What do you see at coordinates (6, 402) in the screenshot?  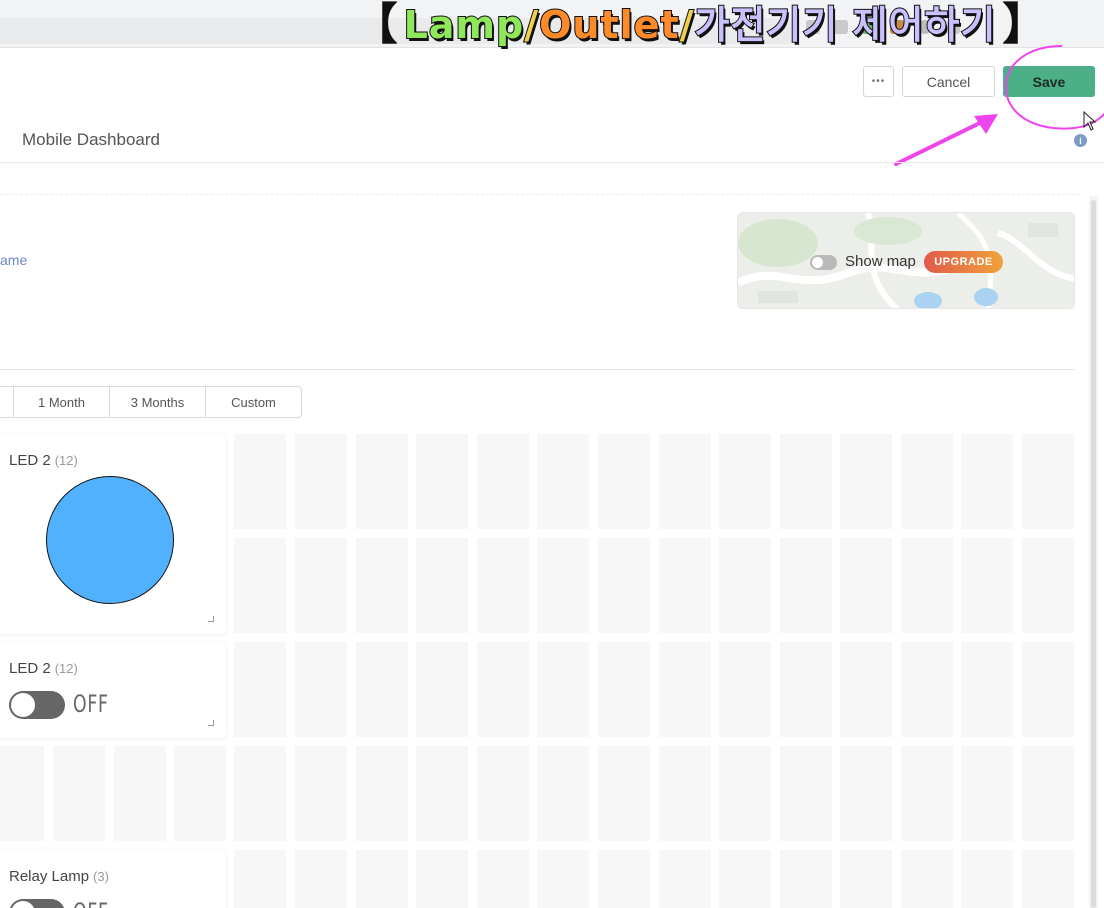 I see `range-tab-hidden` at bounding box center [6, 402].